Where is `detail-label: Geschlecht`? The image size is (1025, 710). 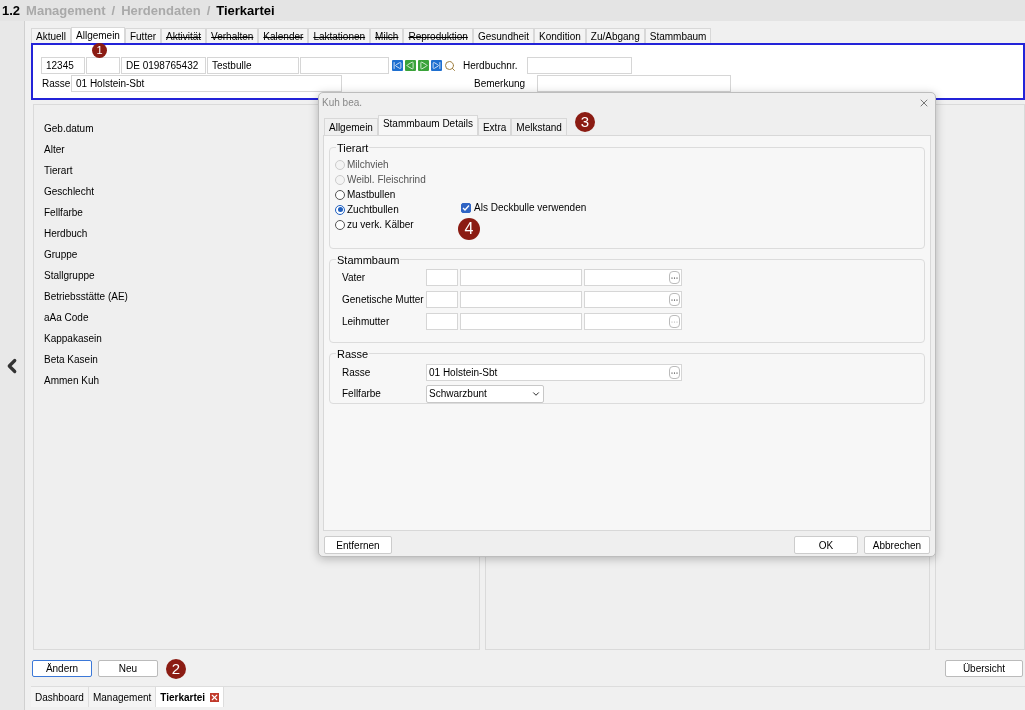 detail-label: Geschlecht is located at coordinates (69, 192).